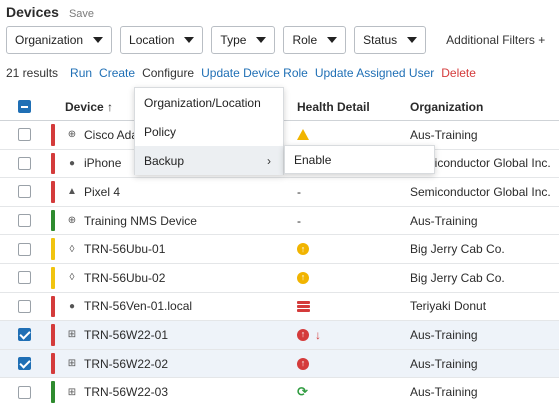 Image resolution: width=559 pixels, height=403 pixels. I want to click on filter-label: Status, so click(380, 40).